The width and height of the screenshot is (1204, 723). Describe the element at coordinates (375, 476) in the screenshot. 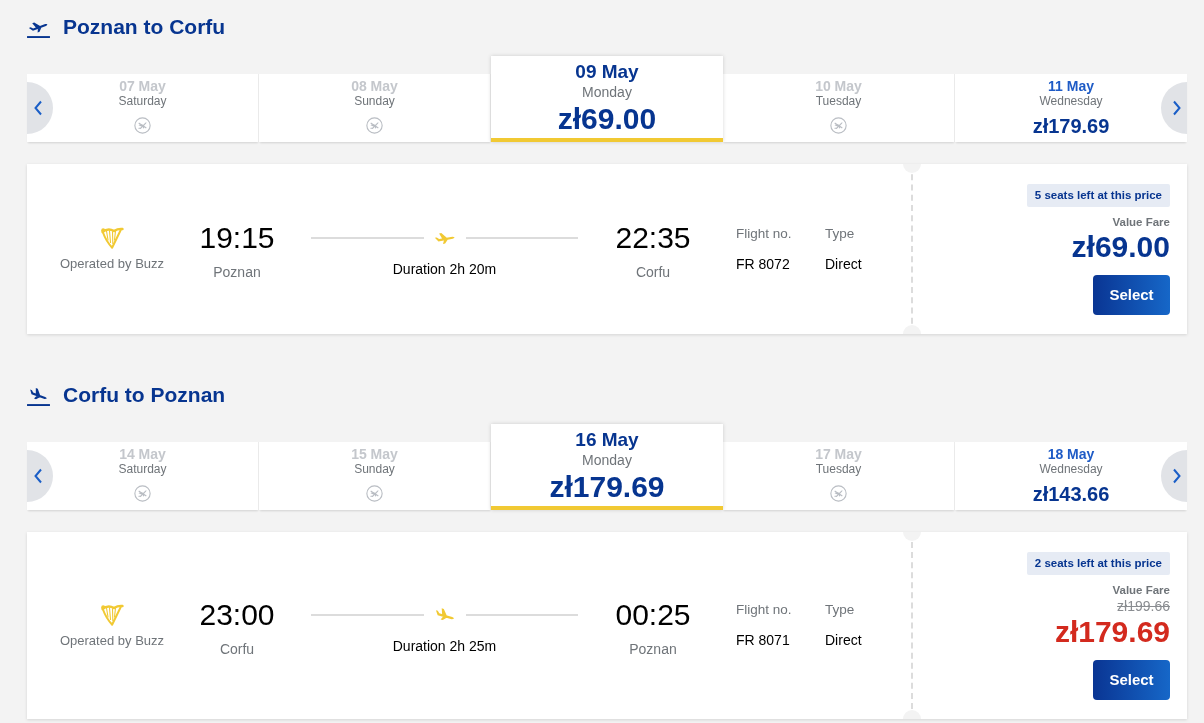

I see `date-tab: 15 May Sunday` at that location.